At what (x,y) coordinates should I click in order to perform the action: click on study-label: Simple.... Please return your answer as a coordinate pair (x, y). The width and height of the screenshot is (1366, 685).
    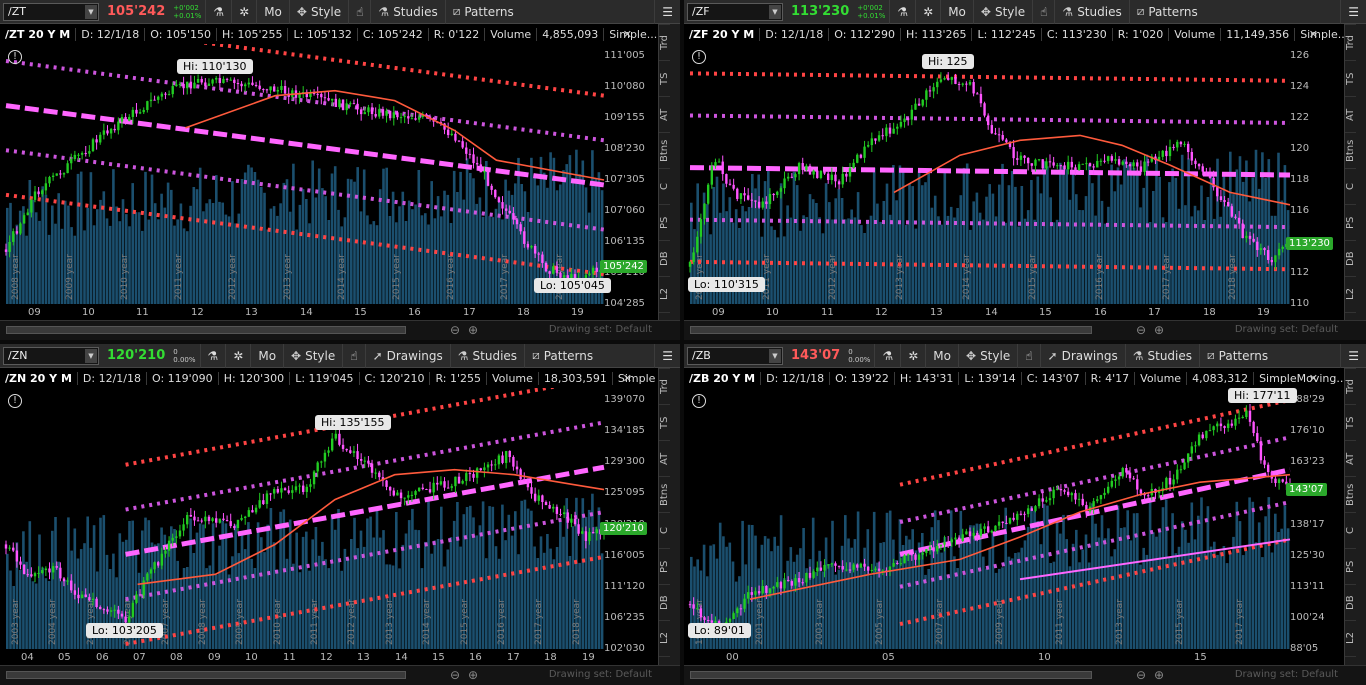
    Looking at the image, I should click on (1319, 34).